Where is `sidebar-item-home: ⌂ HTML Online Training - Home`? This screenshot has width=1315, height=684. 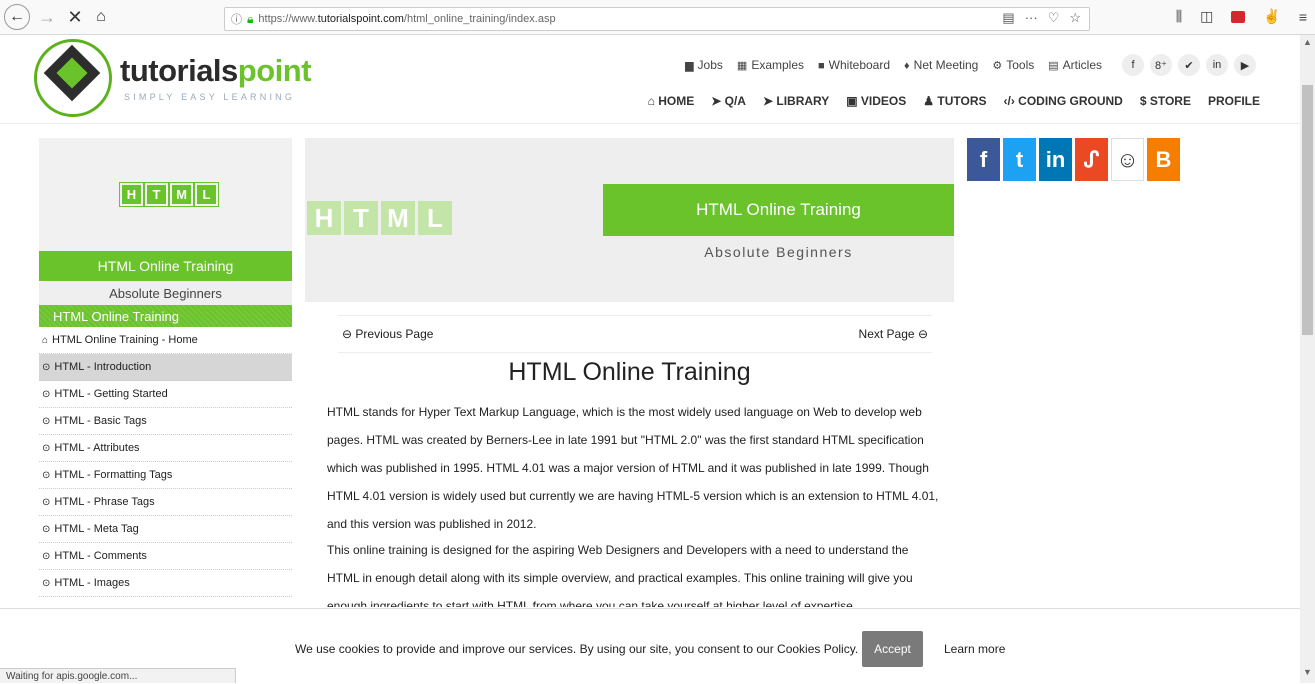
sidebar-item-home: ⌂ HTML Online Training - Home is located at coordinates (165, 340).